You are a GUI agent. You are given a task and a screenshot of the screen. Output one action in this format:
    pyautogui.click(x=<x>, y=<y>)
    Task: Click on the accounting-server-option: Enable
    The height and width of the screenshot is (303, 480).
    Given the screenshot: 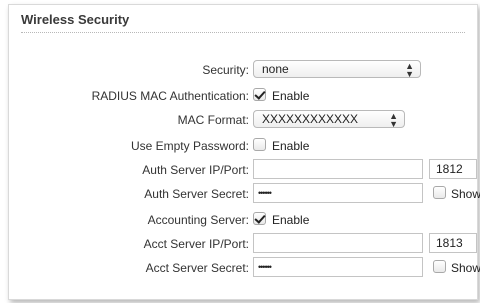 What is the action you would take?
    pyautogui.click(x=291, y=220)
    